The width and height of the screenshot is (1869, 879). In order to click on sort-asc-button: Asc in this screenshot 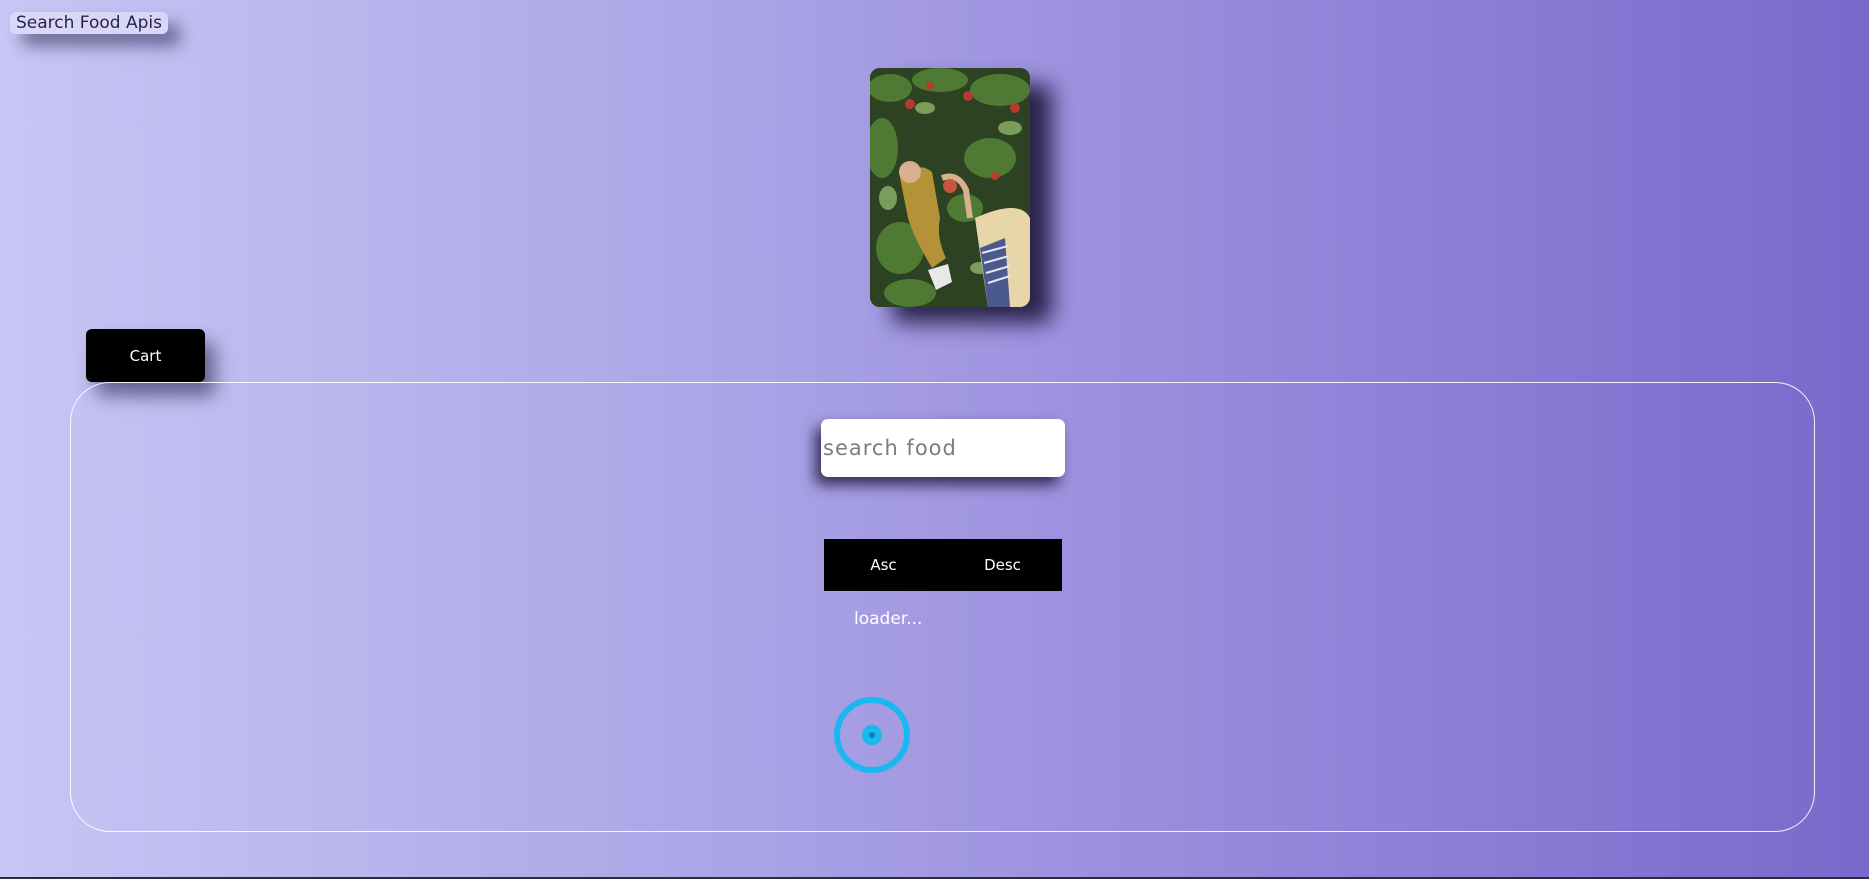, I will do `click(883, 565)`.